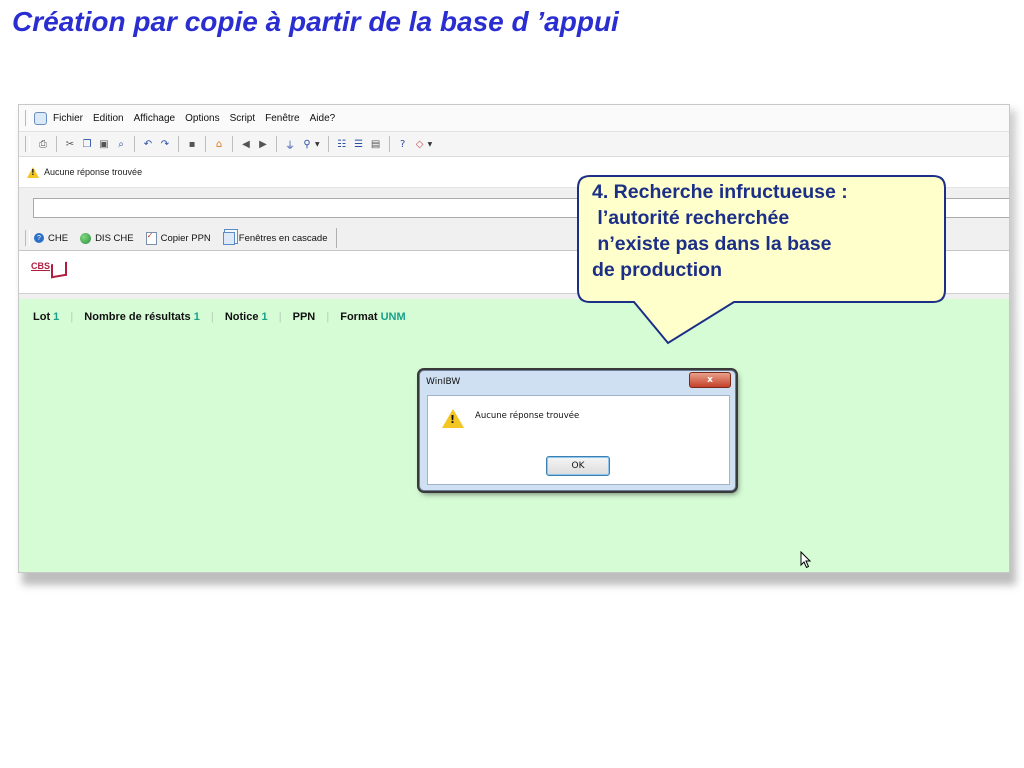  What do you see at coordinates (155, 118) in the screenshot?
I see `menu-affichage: Affichage` at bounding box center [155, 118].